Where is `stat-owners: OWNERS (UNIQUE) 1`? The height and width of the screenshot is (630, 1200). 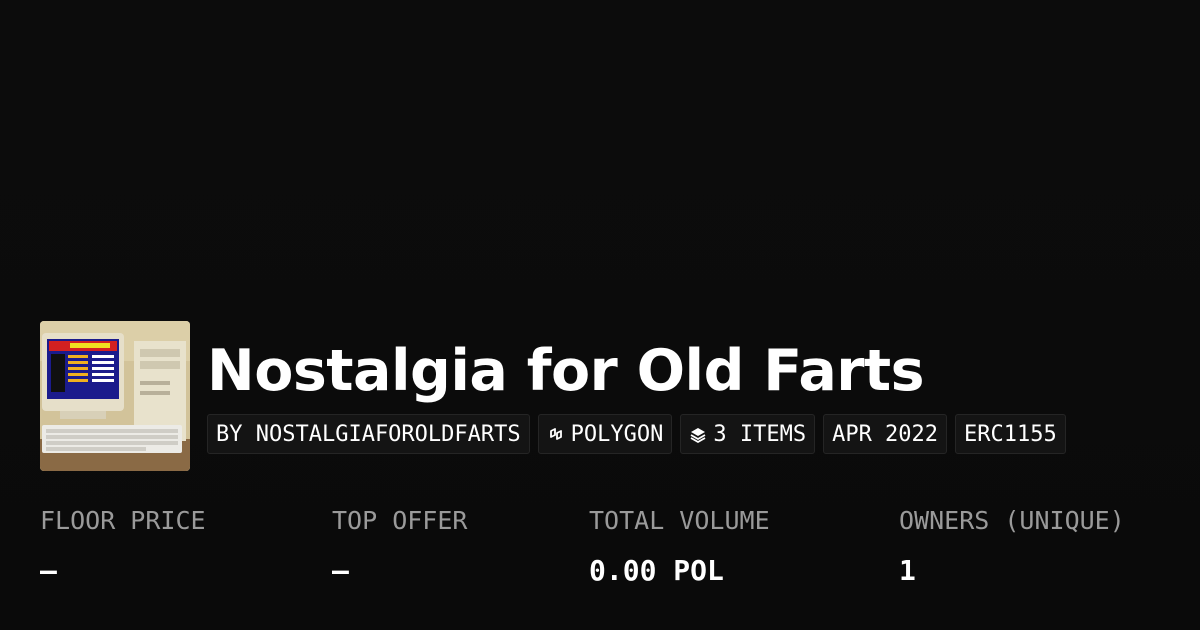
stat-owners: OWNERS (UNIQUE) 1 is located at coordinates (1012, 546).